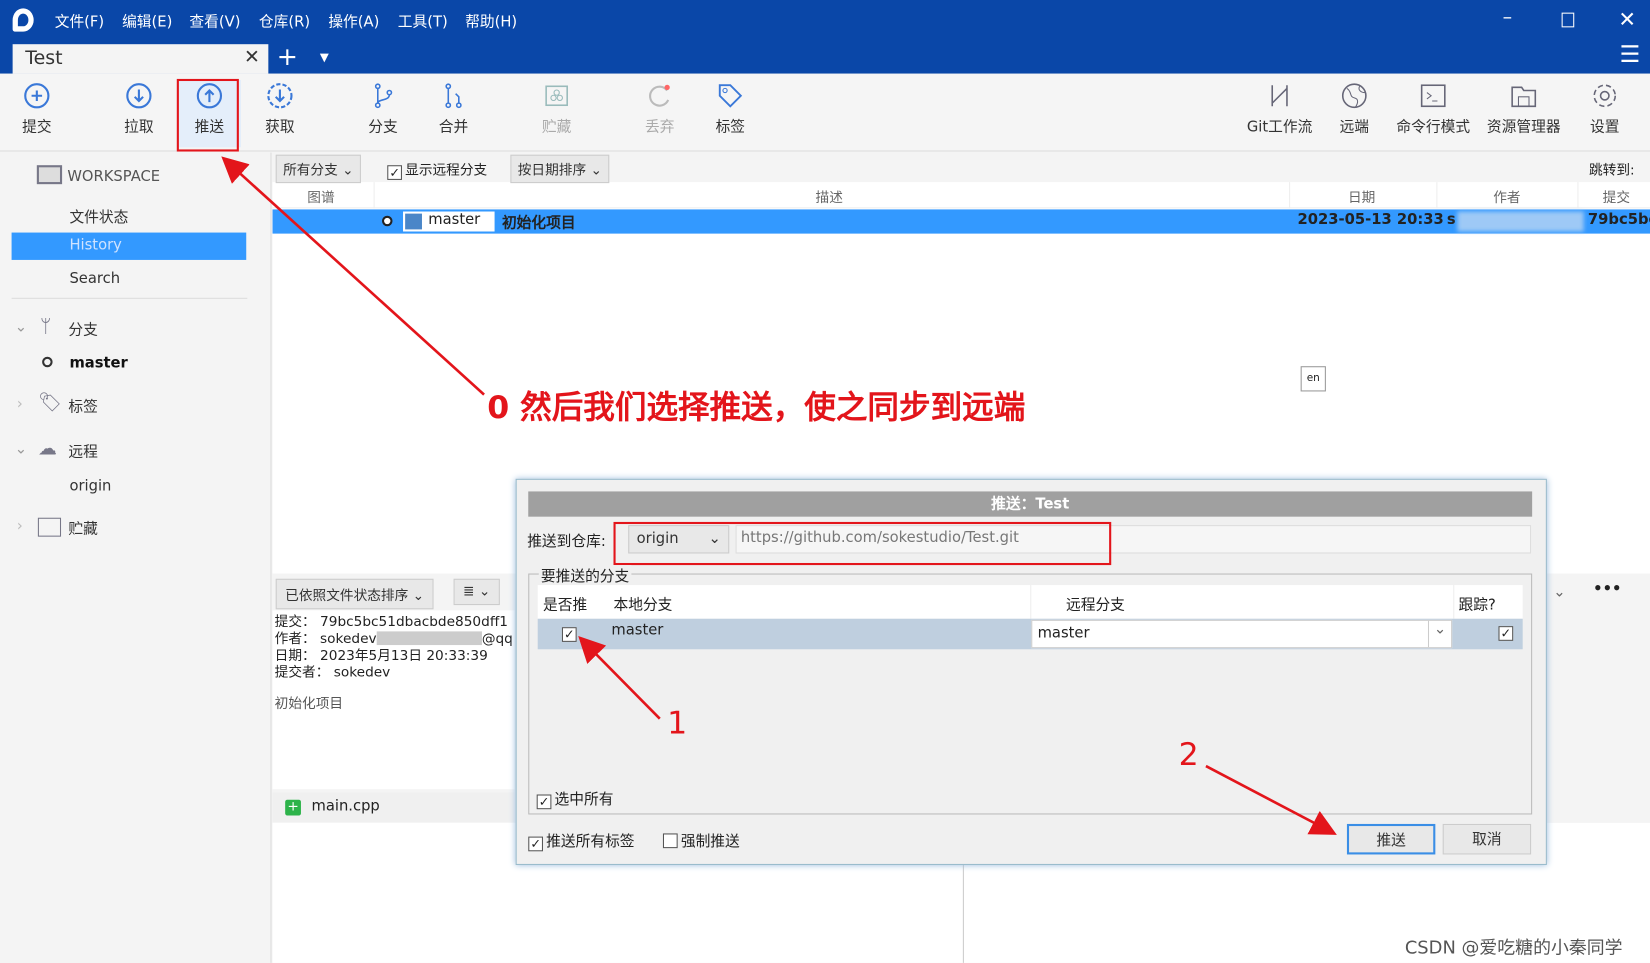 Image resolution: width=1650 pixels, height=963 pixels. What do you see at coordinates (1188, 755) in the screenshot?
I see `annotation-step-2: 2` at bounding box center [1188, 755].